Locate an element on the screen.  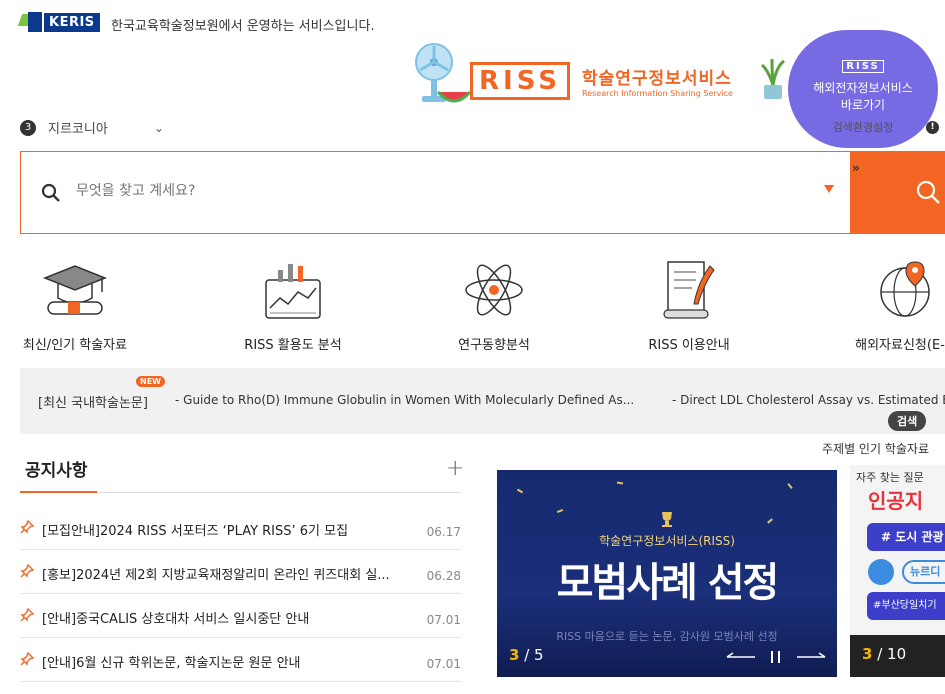
notice-text: [안내]중국CALIS 상호대차 서비스 일시중단 안내 is located at coordinates (176, 619).